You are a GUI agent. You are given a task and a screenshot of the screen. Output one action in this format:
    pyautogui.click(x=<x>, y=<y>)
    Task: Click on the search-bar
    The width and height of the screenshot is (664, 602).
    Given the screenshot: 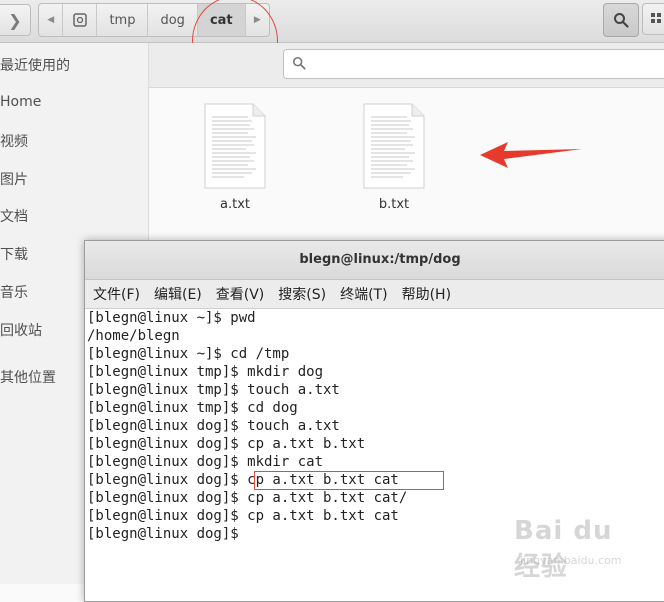 What is the action you would take?
    pyautogui.click(x=406, y=65)
    